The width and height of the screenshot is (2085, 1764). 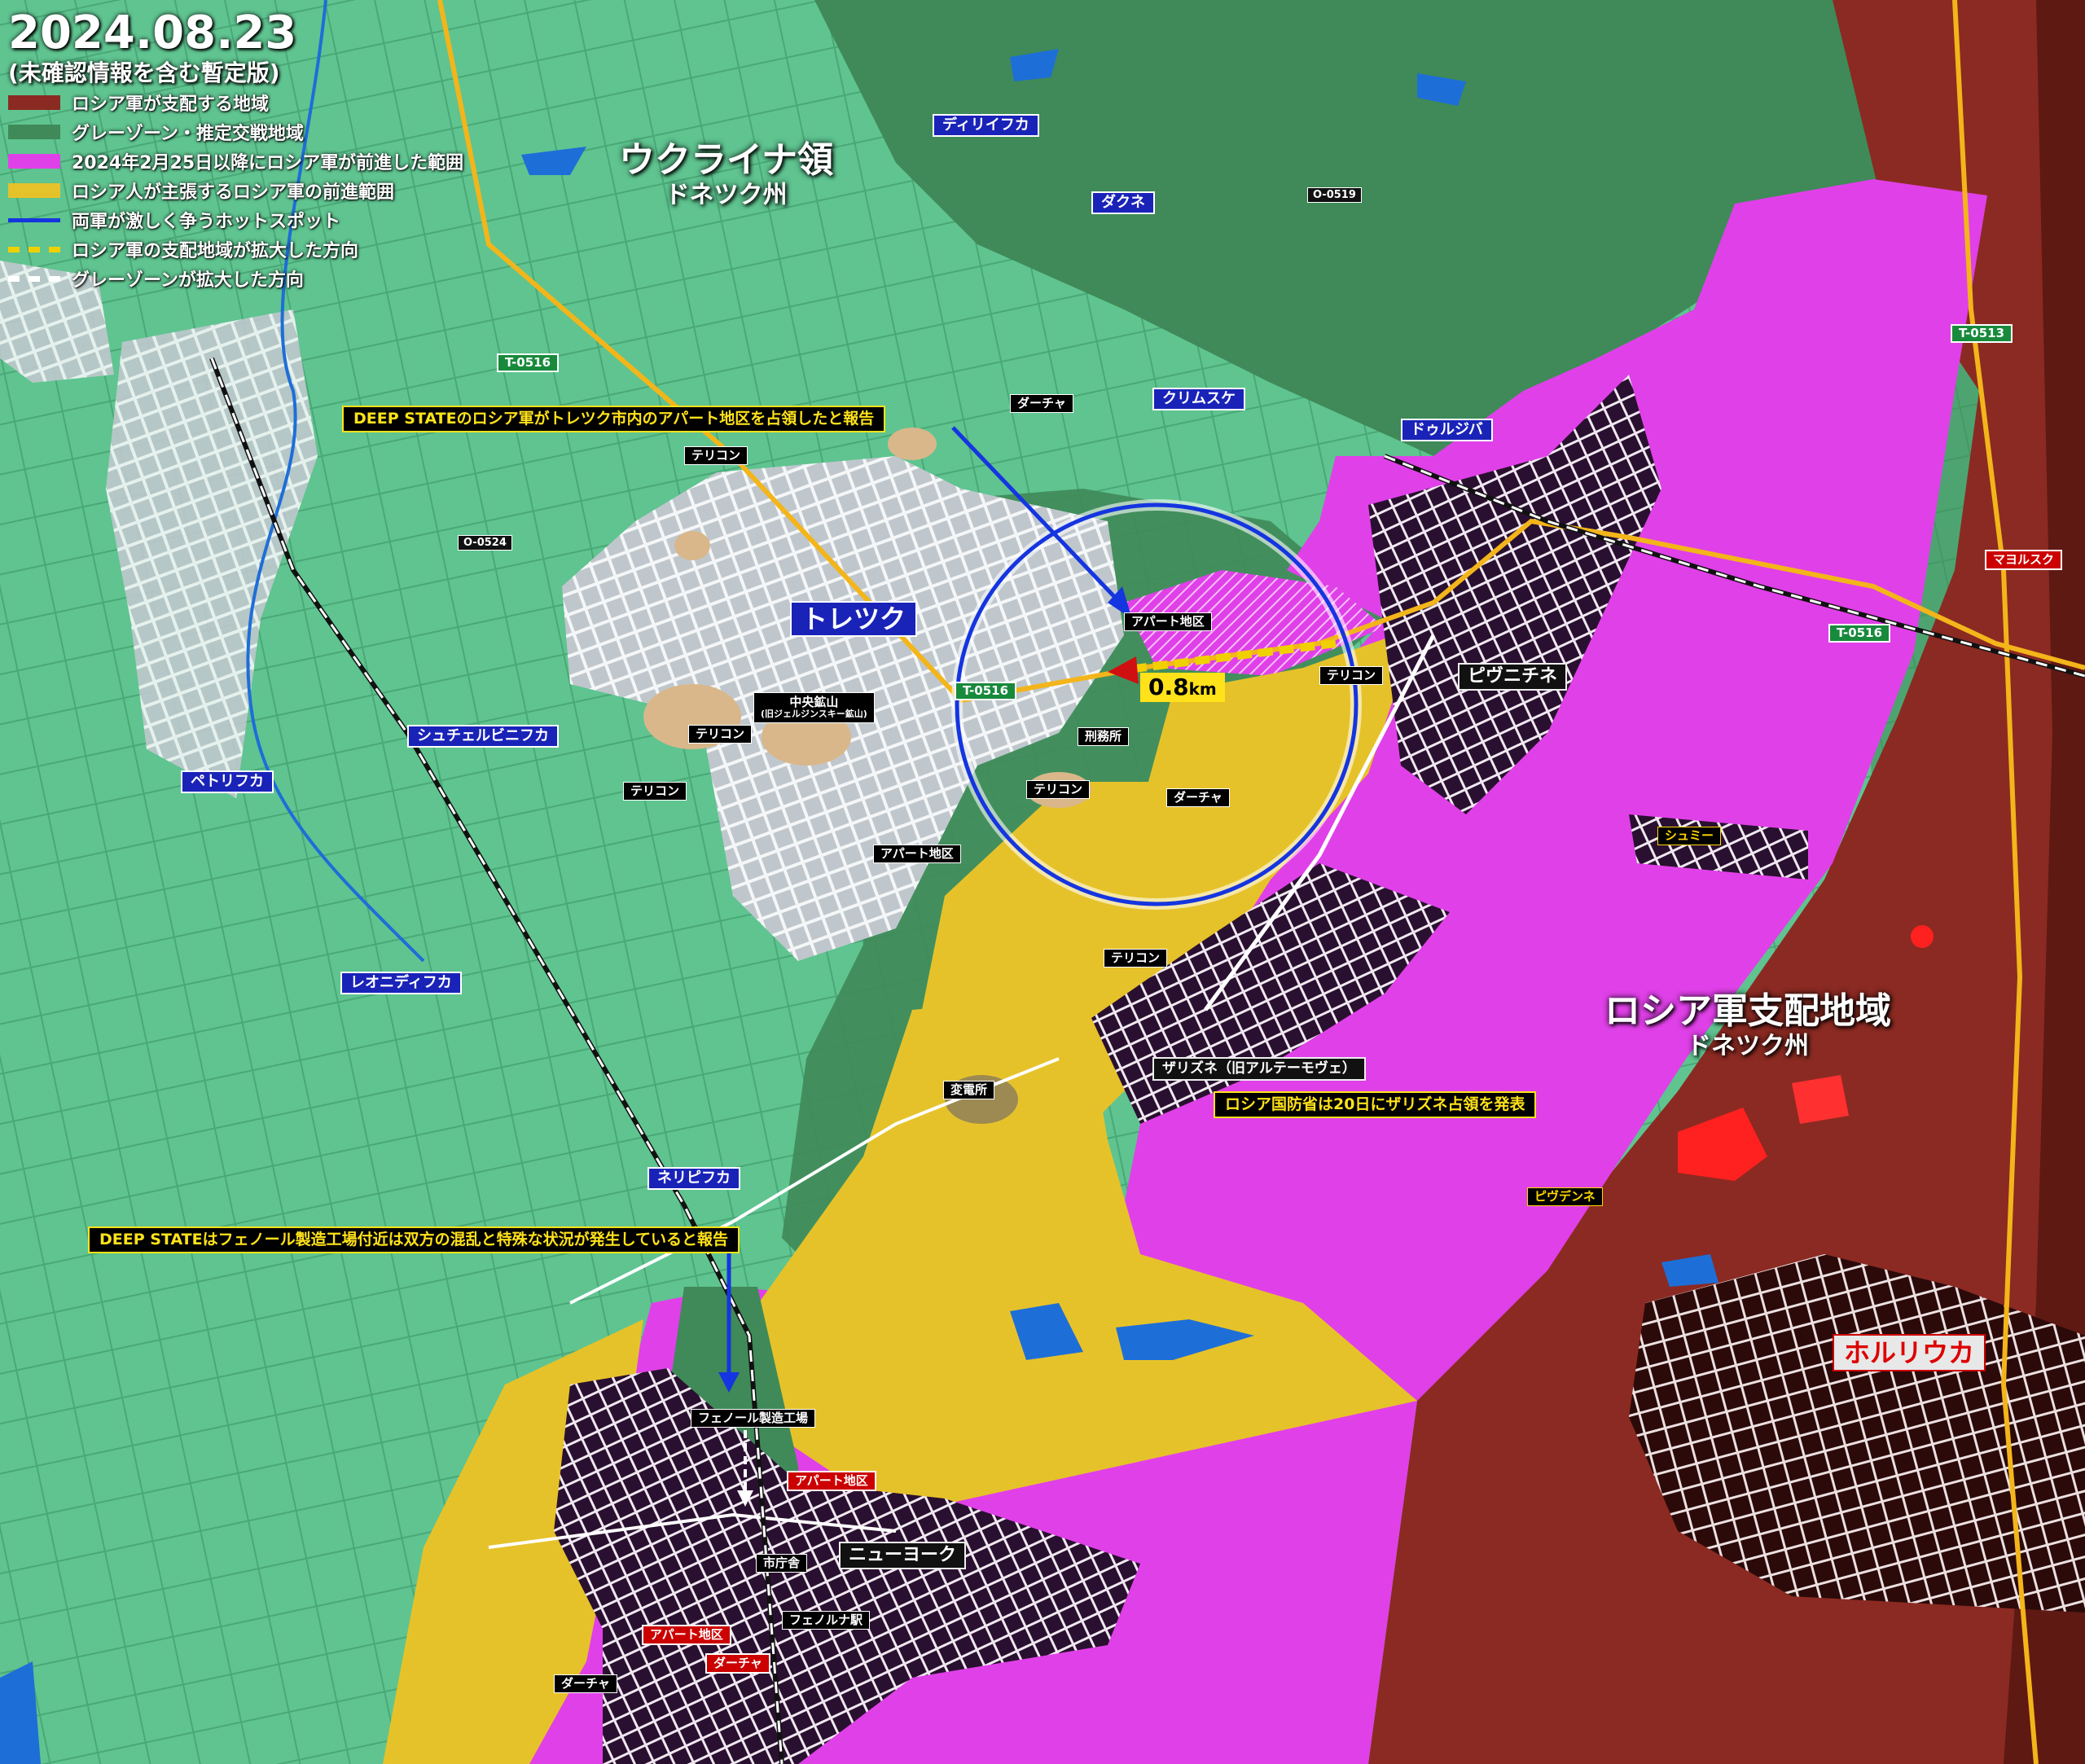 What do you see at coordinates (152, 33) in the screenshot?
I see `map-date: 2024.08.23` at bounding box center [152, 33].